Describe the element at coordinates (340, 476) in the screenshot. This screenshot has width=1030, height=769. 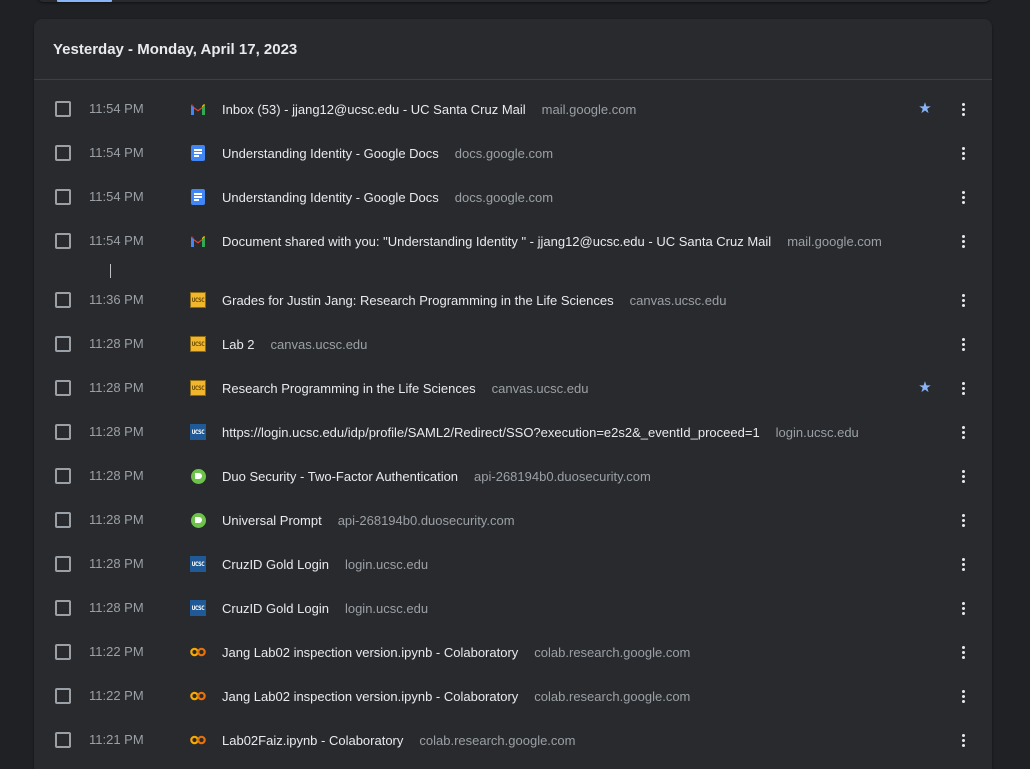
I see `entry-title: Duo Security - Two-Factor Authentication` at that location.